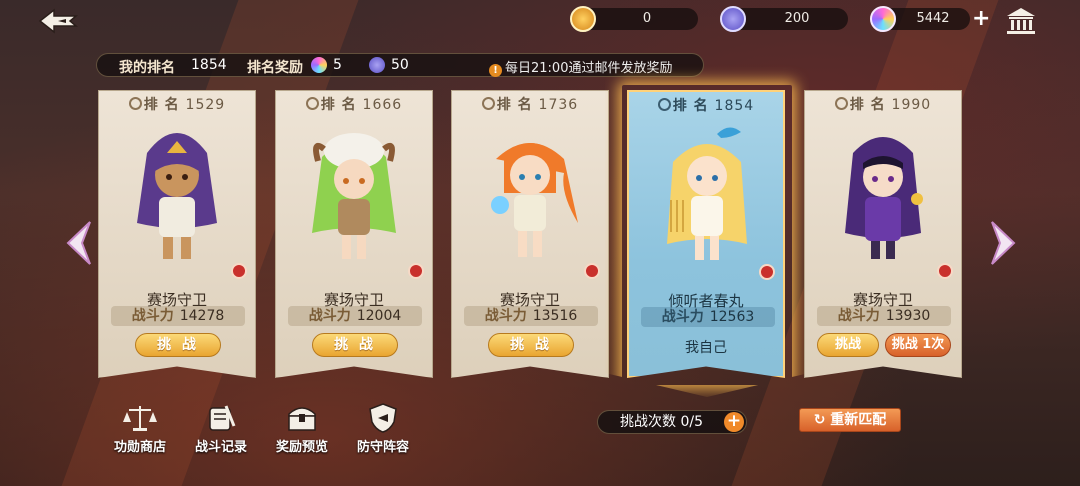 This screenshot has width=1080, height=486. I want to click on opponent-card: 排 名 1529 赛场守卫 战斗力 14278 挑 战, so click(177, 234).